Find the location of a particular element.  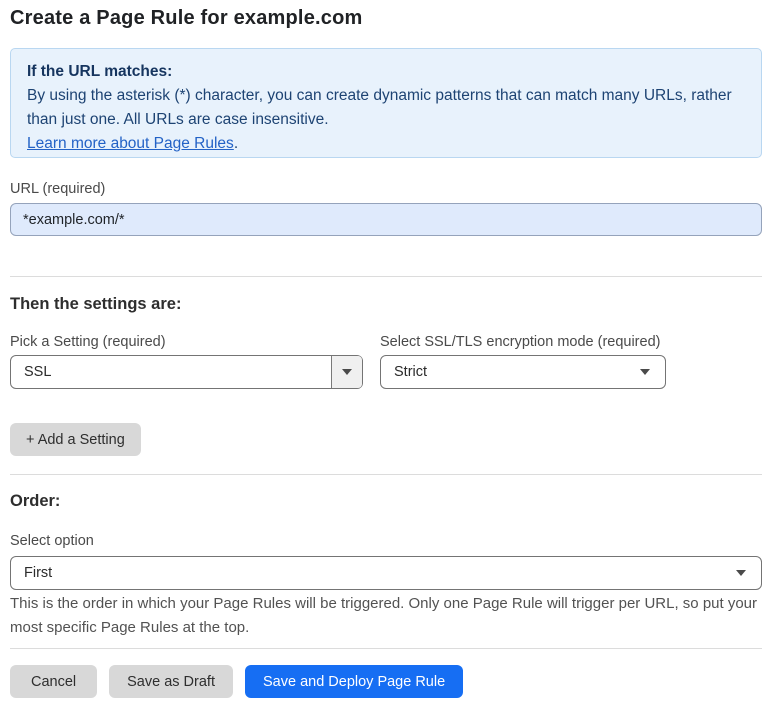

learn-more-link: Learn more about Page Rules is located at coordinates (130, 143).